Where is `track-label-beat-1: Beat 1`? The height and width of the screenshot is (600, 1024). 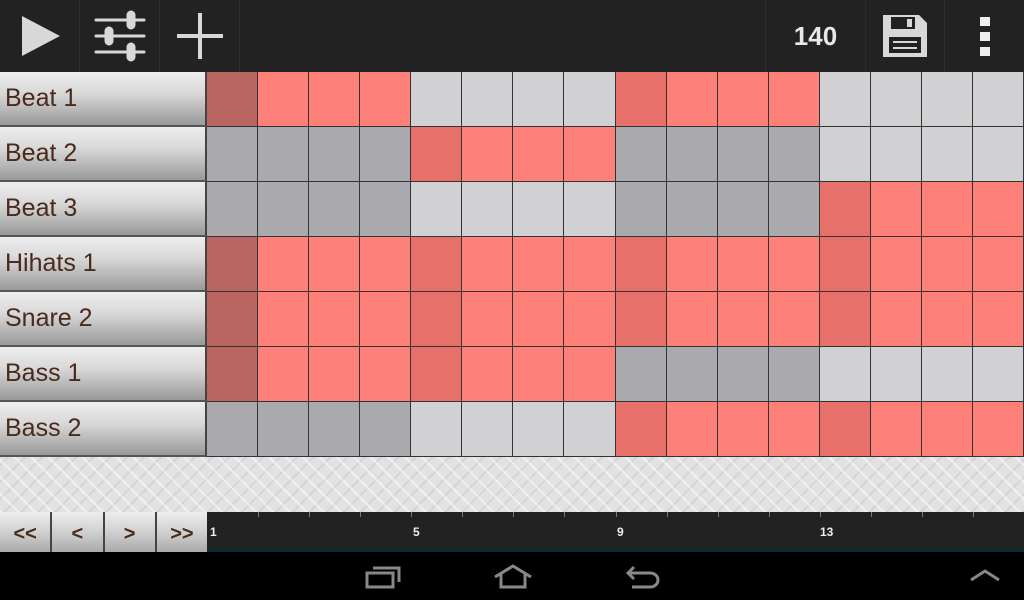
track-label-beat-1: Beat 1 is located at coordinates (103, 99).